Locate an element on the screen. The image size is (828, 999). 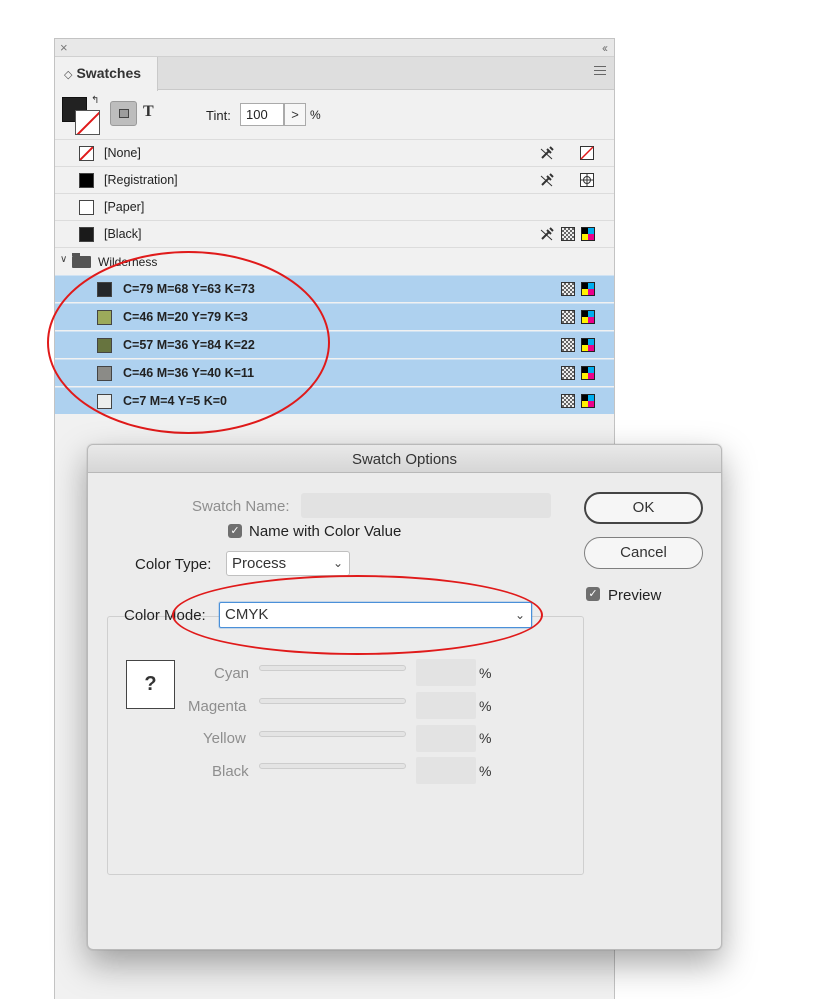
expand-chevron-icon: ◇ is located at coordinates (68, 75).